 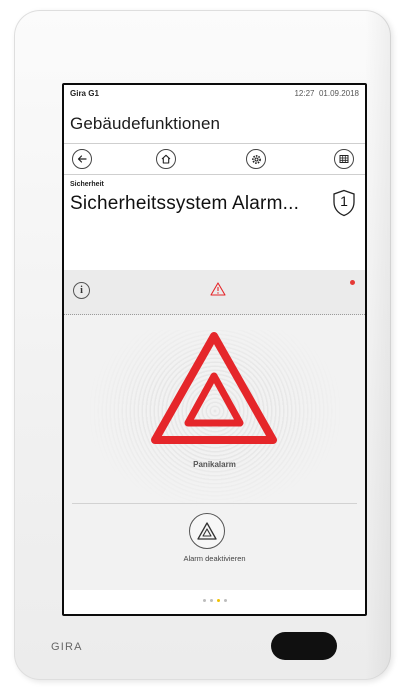 I want to click on grid-button, so click(x=344, y=159).